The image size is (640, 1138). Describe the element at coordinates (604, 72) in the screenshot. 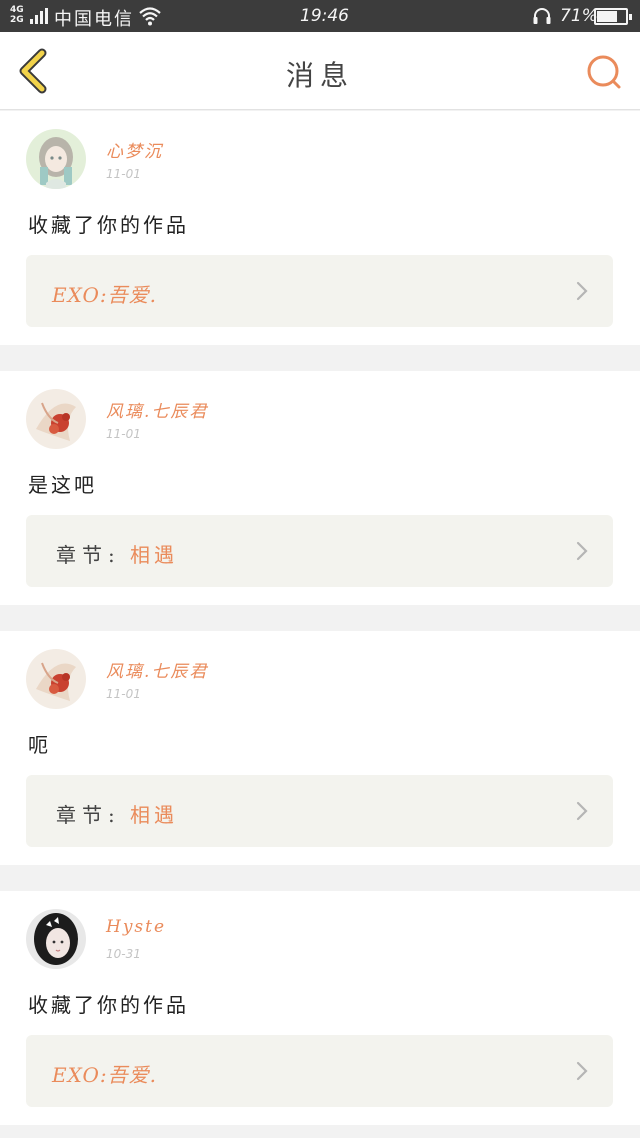

I see `search-icon` at that location.